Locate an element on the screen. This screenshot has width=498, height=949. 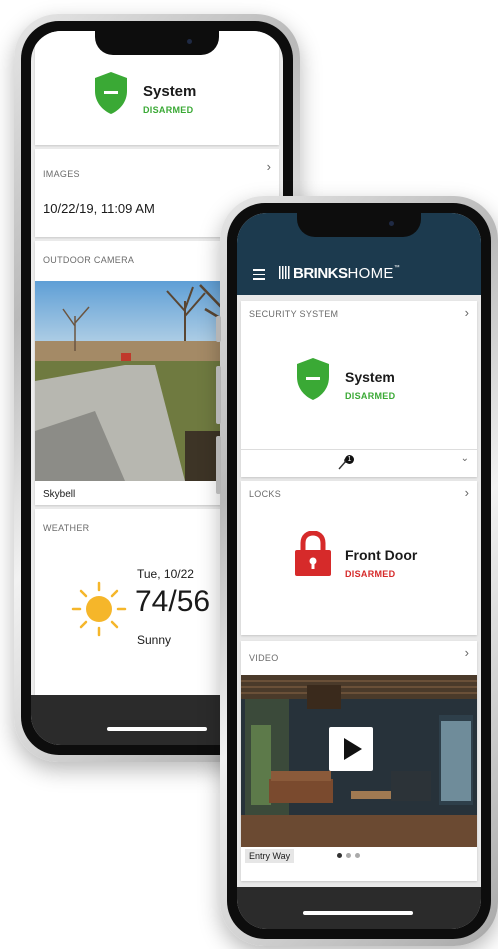
carousel-dots is located at coordinates (352, 856).